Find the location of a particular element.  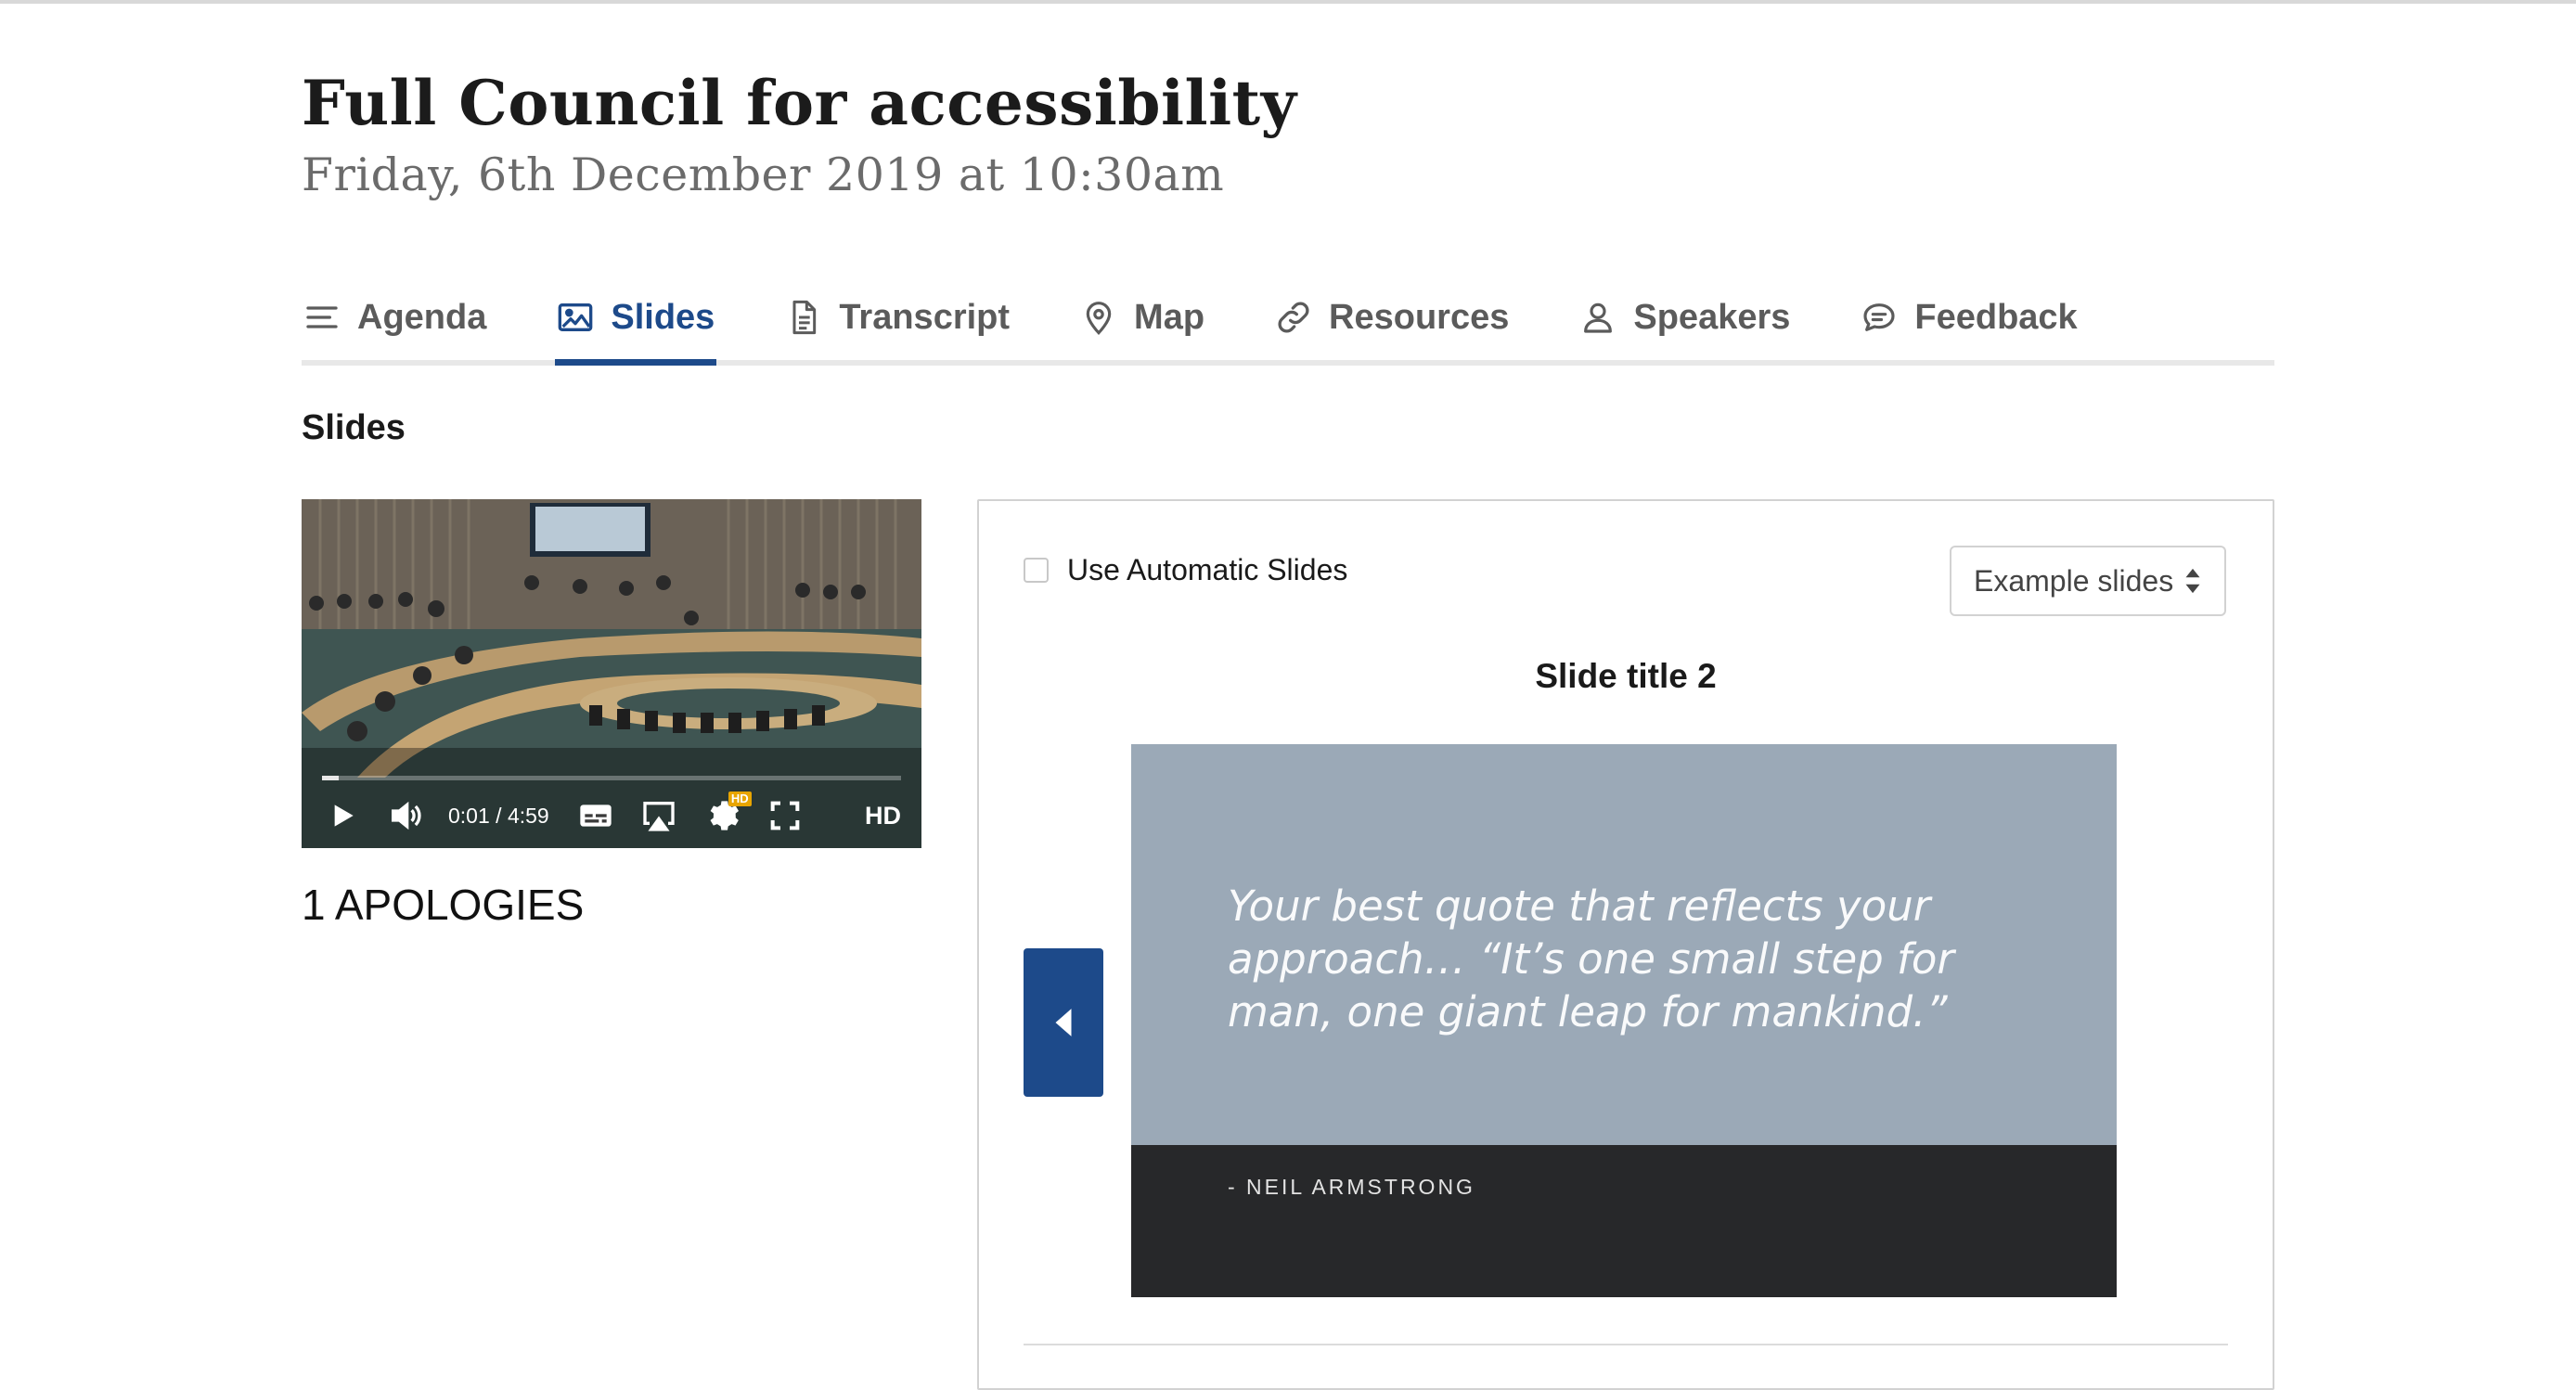

menu-lines-icon is located at coordinates (322, 317).